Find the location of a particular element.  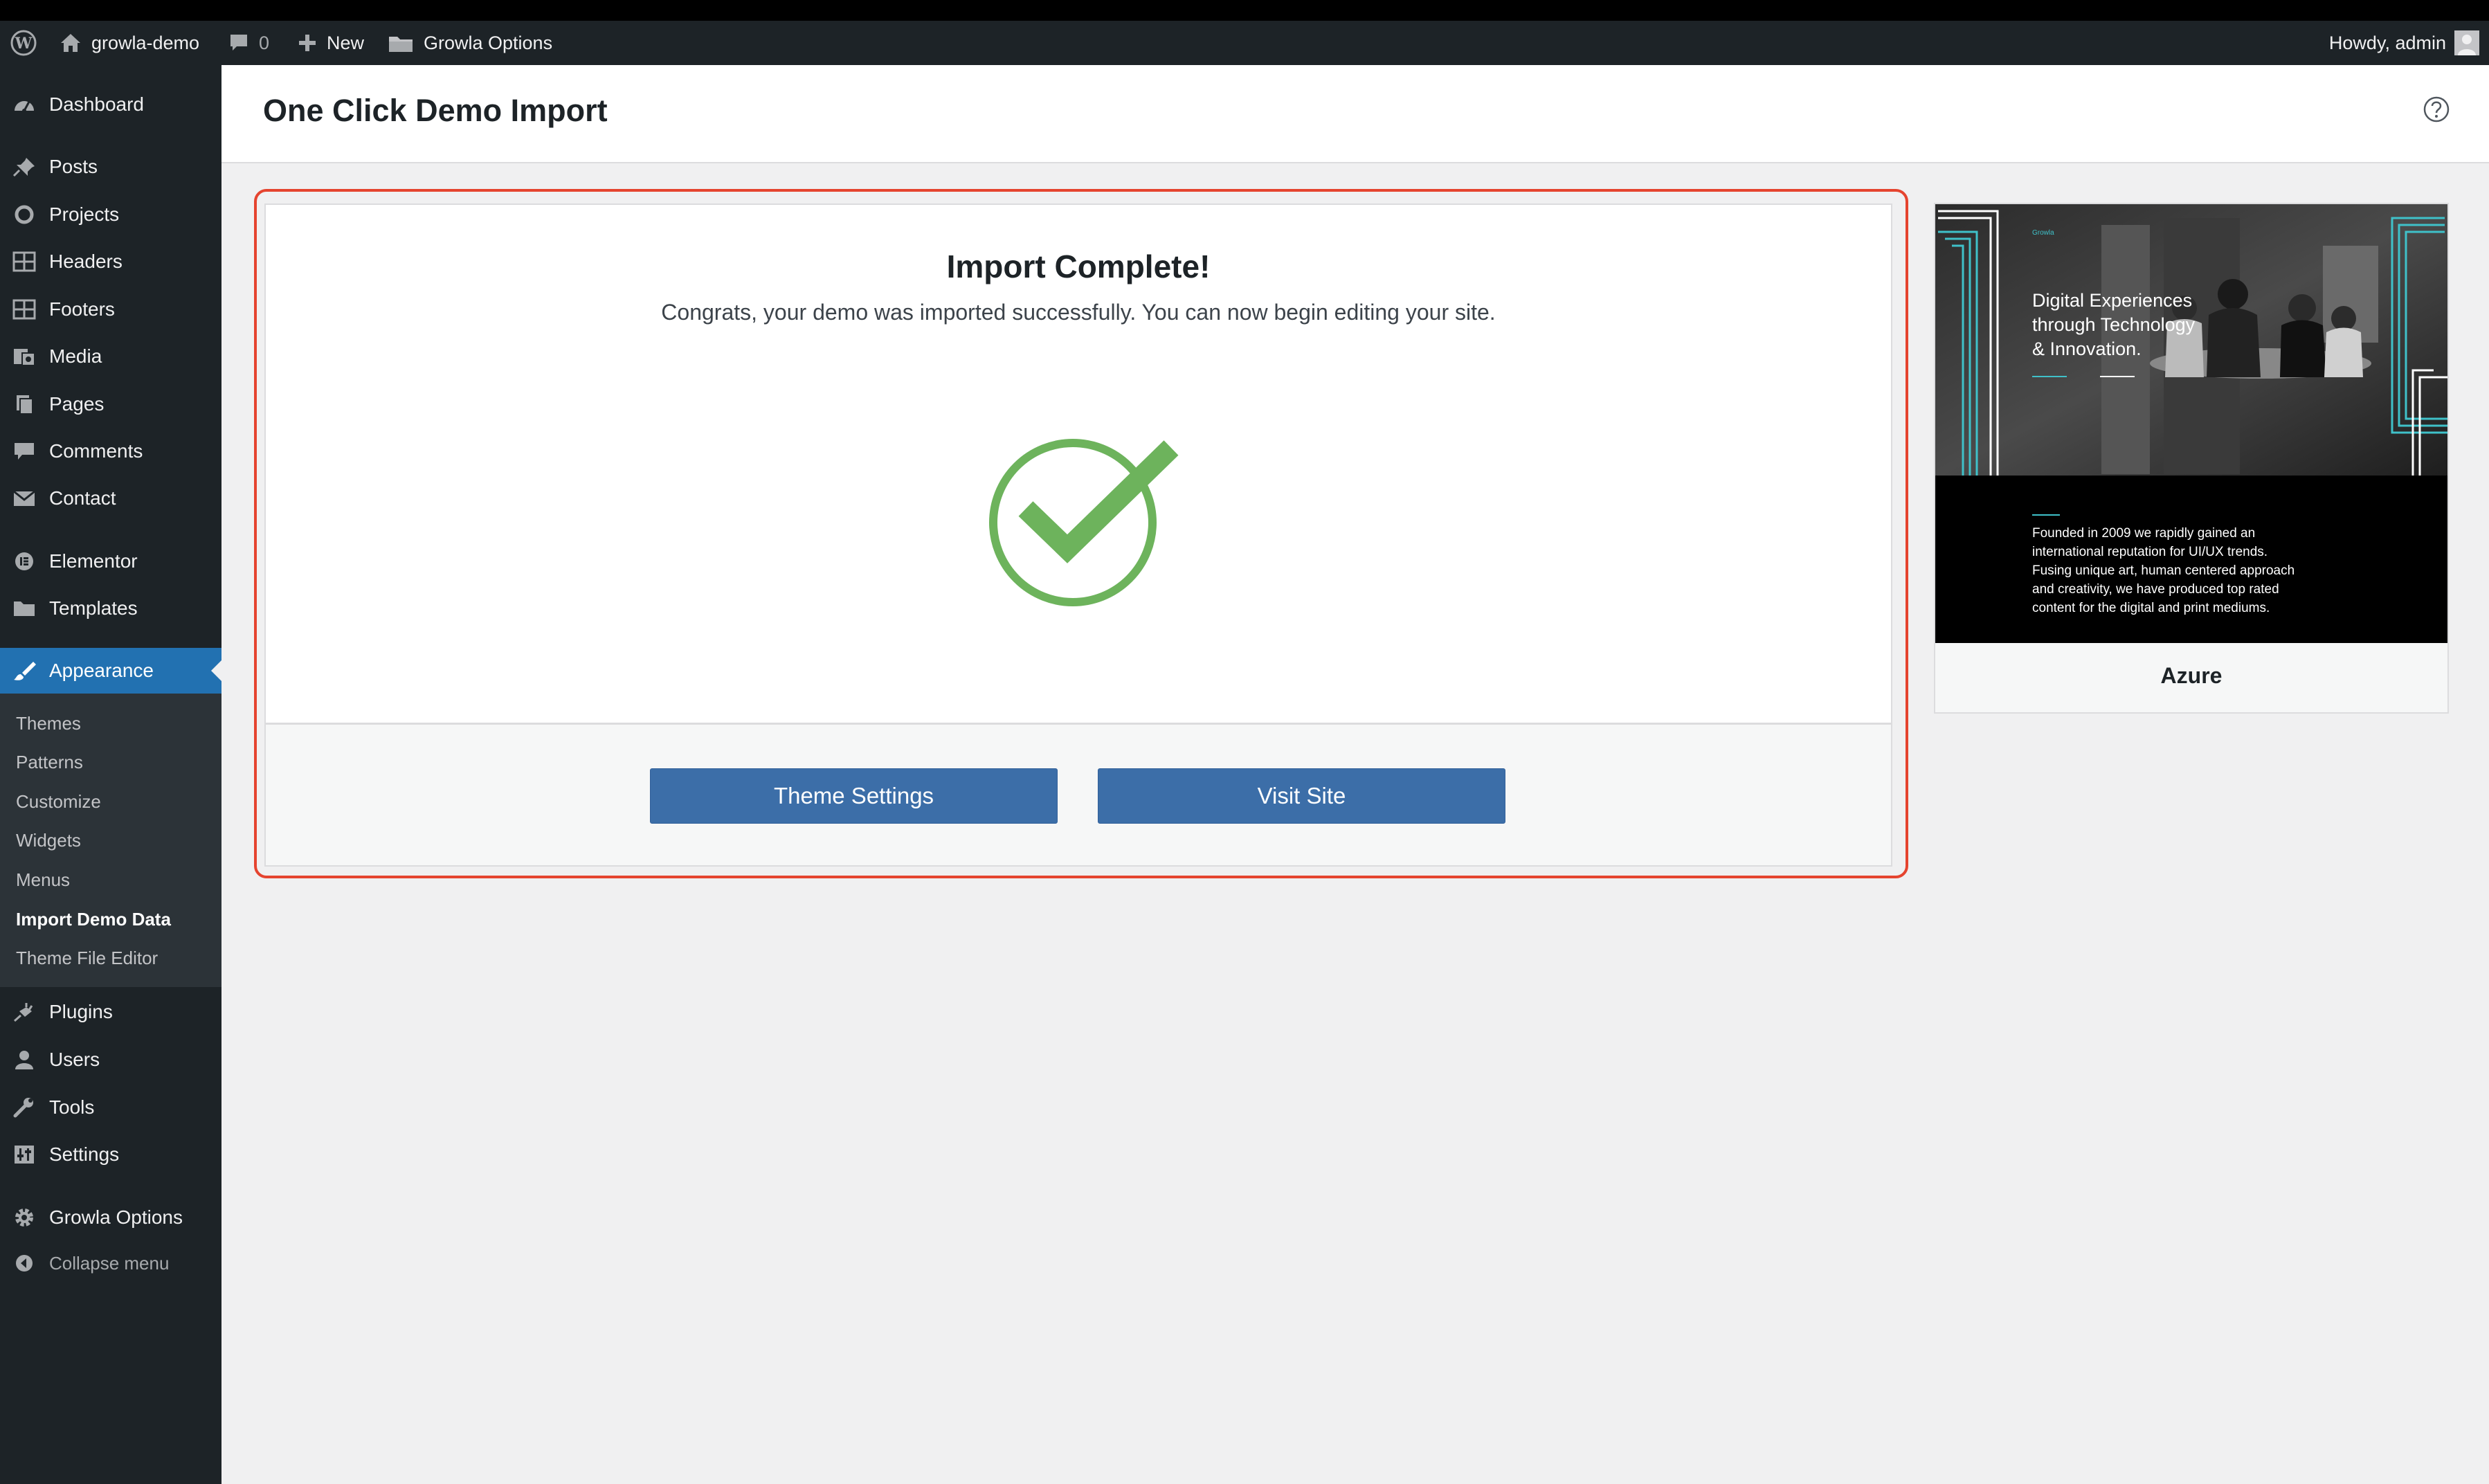

growla-options-label: Growla Options is located at coordinates (488, 42).